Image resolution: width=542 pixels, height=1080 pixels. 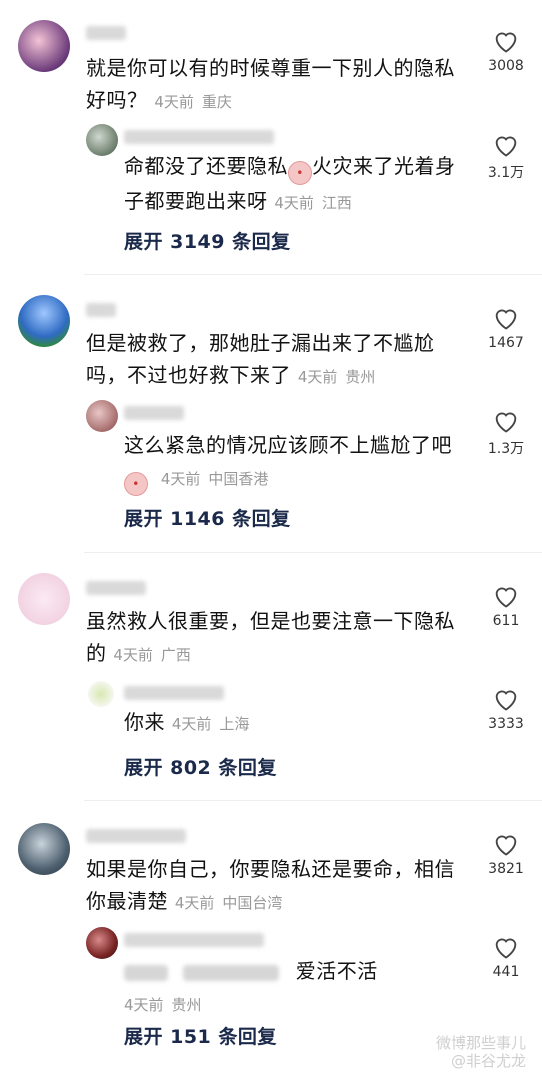 What do you see at coordinates (207, 517) in the screenshot?
I see `expand-replies-button: 展开 1146 条回复` at bounding box center [207, 517].